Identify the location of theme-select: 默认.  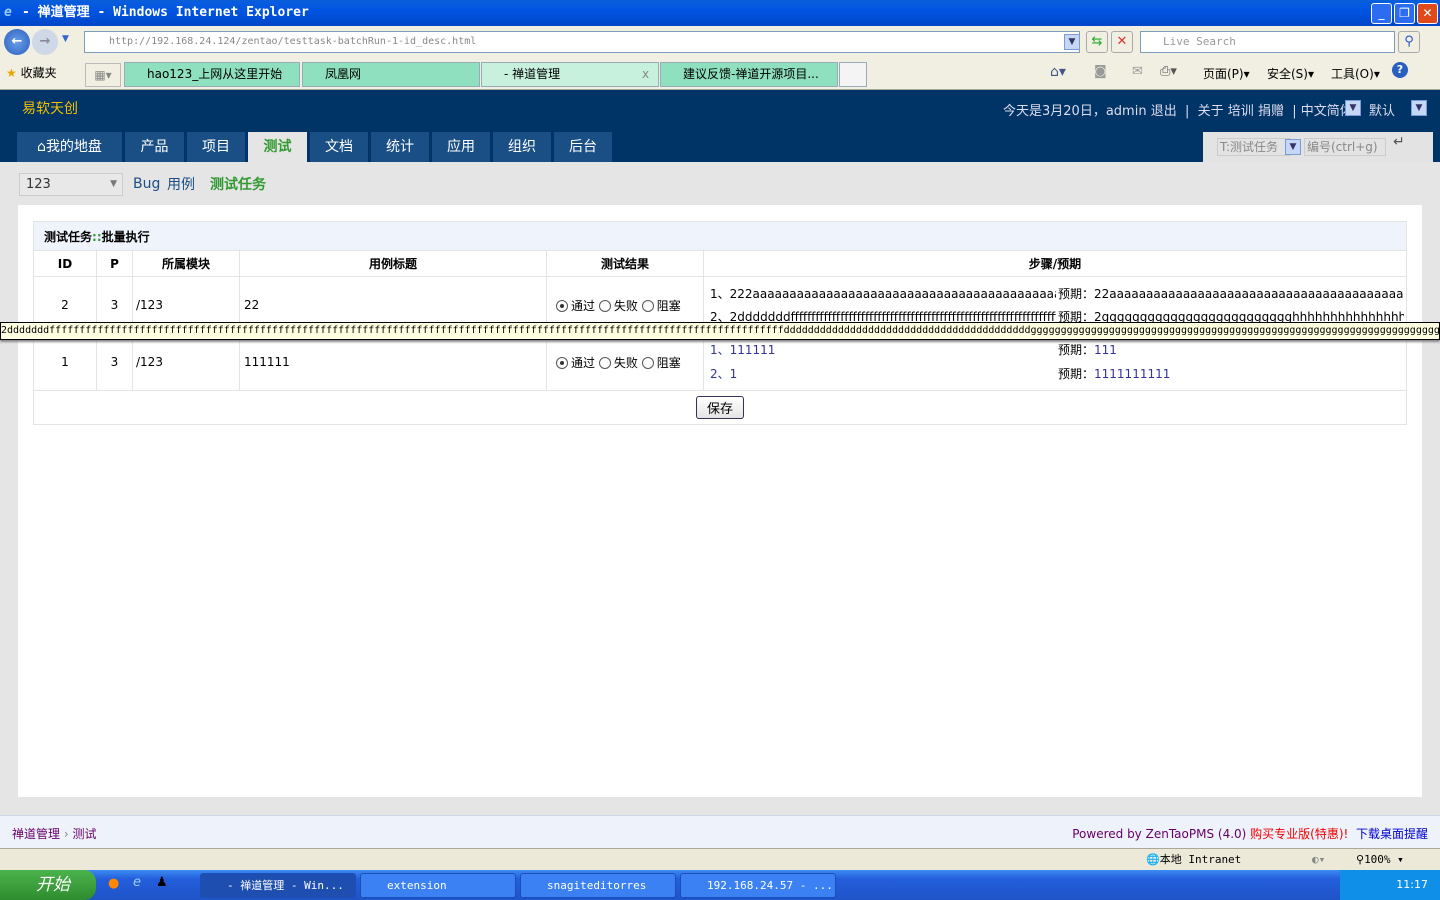
(1382, 109).